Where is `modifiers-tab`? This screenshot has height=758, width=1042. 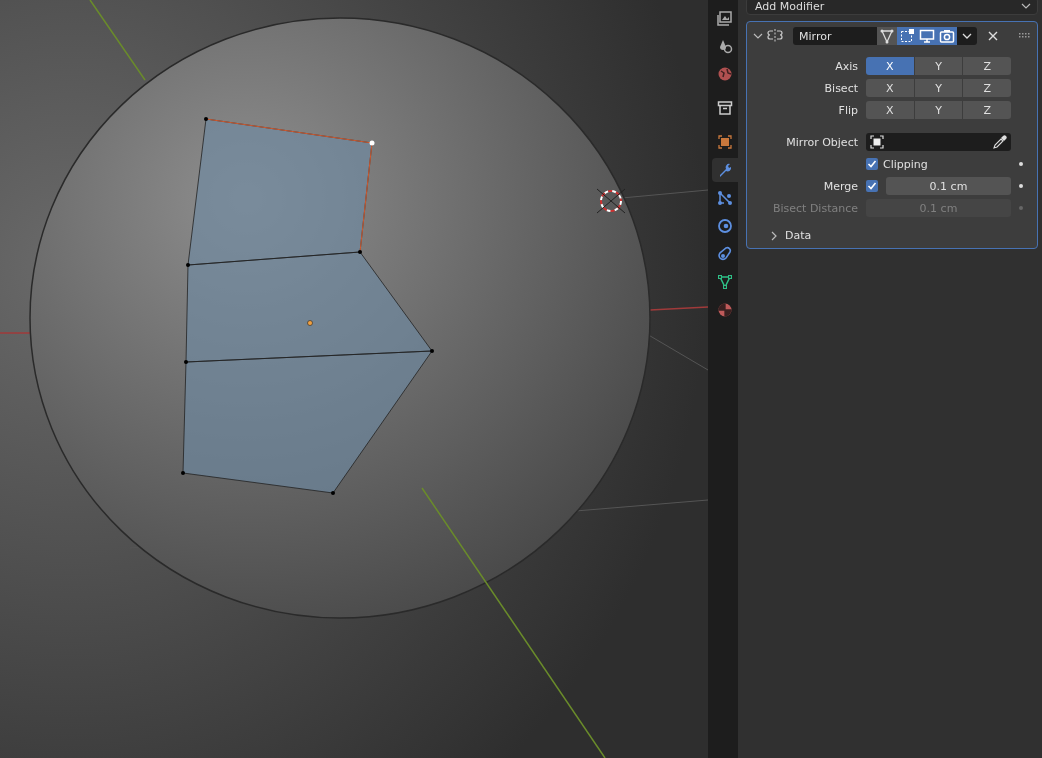
modifiers-tab is located at coordinates (725, 170).